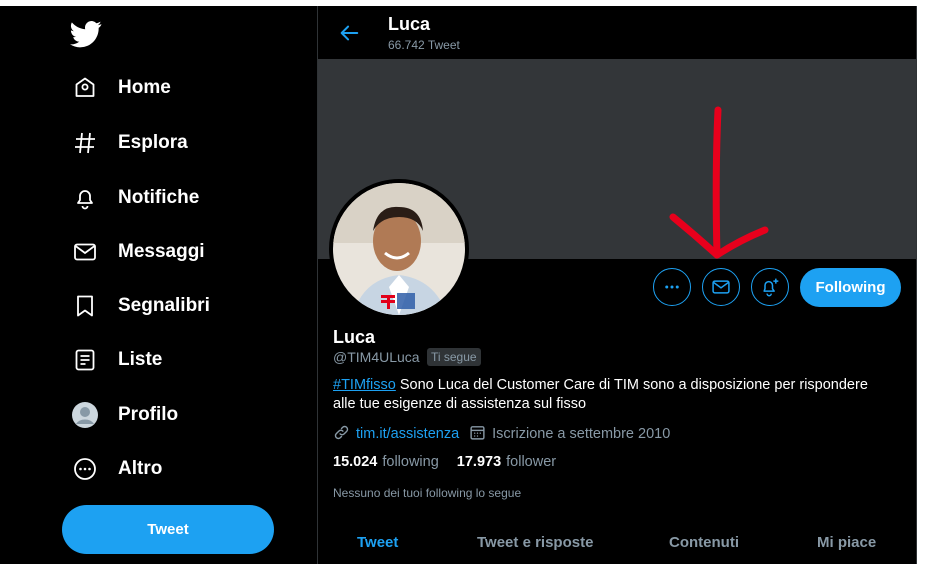 The image size is (941, 564). Describe the element at coordinates (850, 287) in the screenshot. I see `following-button: Following` at that location.